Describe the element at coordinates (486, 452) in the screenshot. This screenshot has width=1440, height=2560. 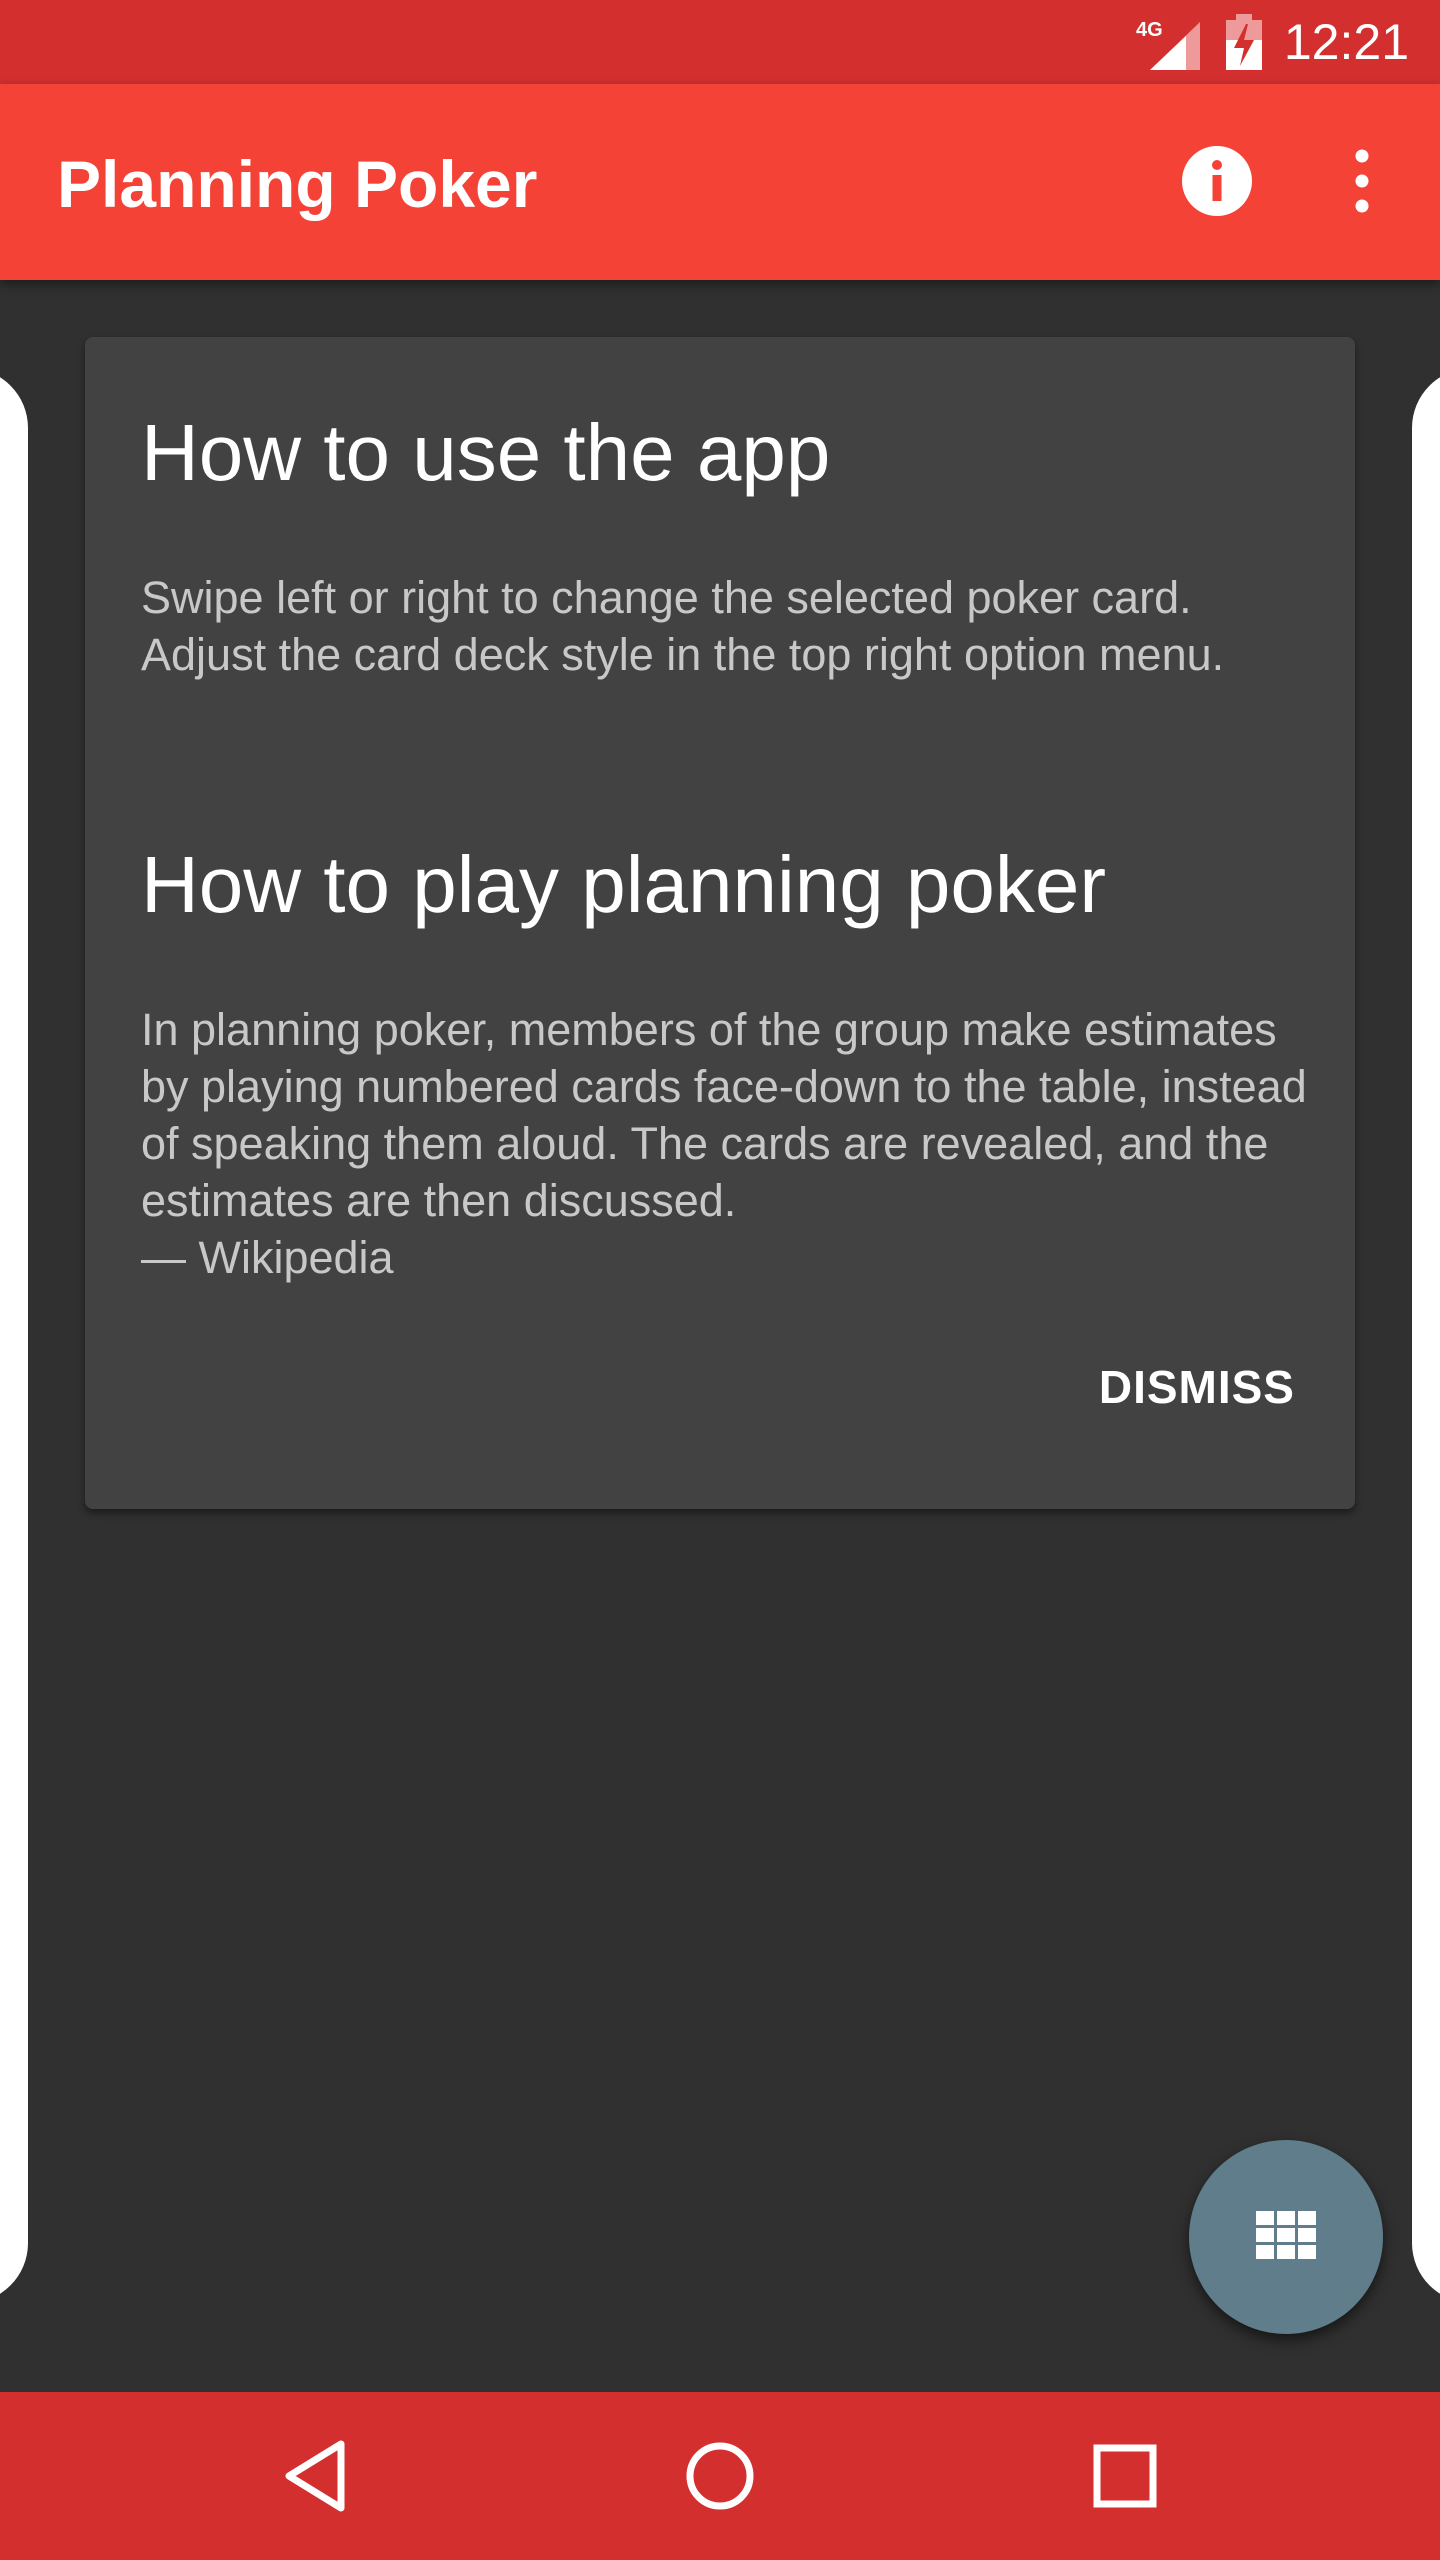
I see `help-heading-usage: How to use the app` at that location.